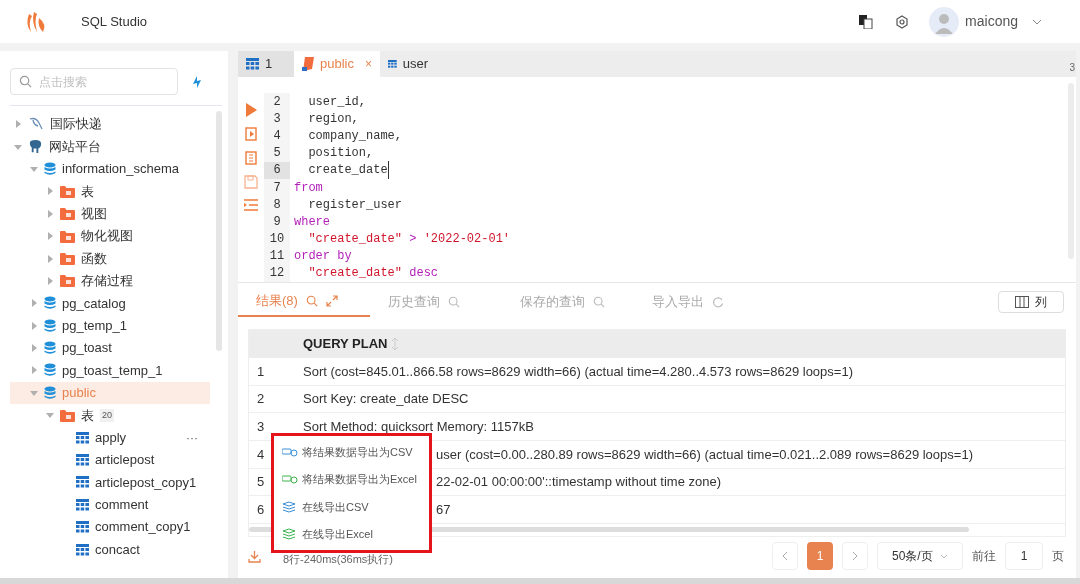 Image resolution: width=1080 pixels, height=584 pixels. What do you see at coordinates (94, 303) in the screenshot?
I see `tree-item-label: pg_catalog` at bounding box center [94, 303].